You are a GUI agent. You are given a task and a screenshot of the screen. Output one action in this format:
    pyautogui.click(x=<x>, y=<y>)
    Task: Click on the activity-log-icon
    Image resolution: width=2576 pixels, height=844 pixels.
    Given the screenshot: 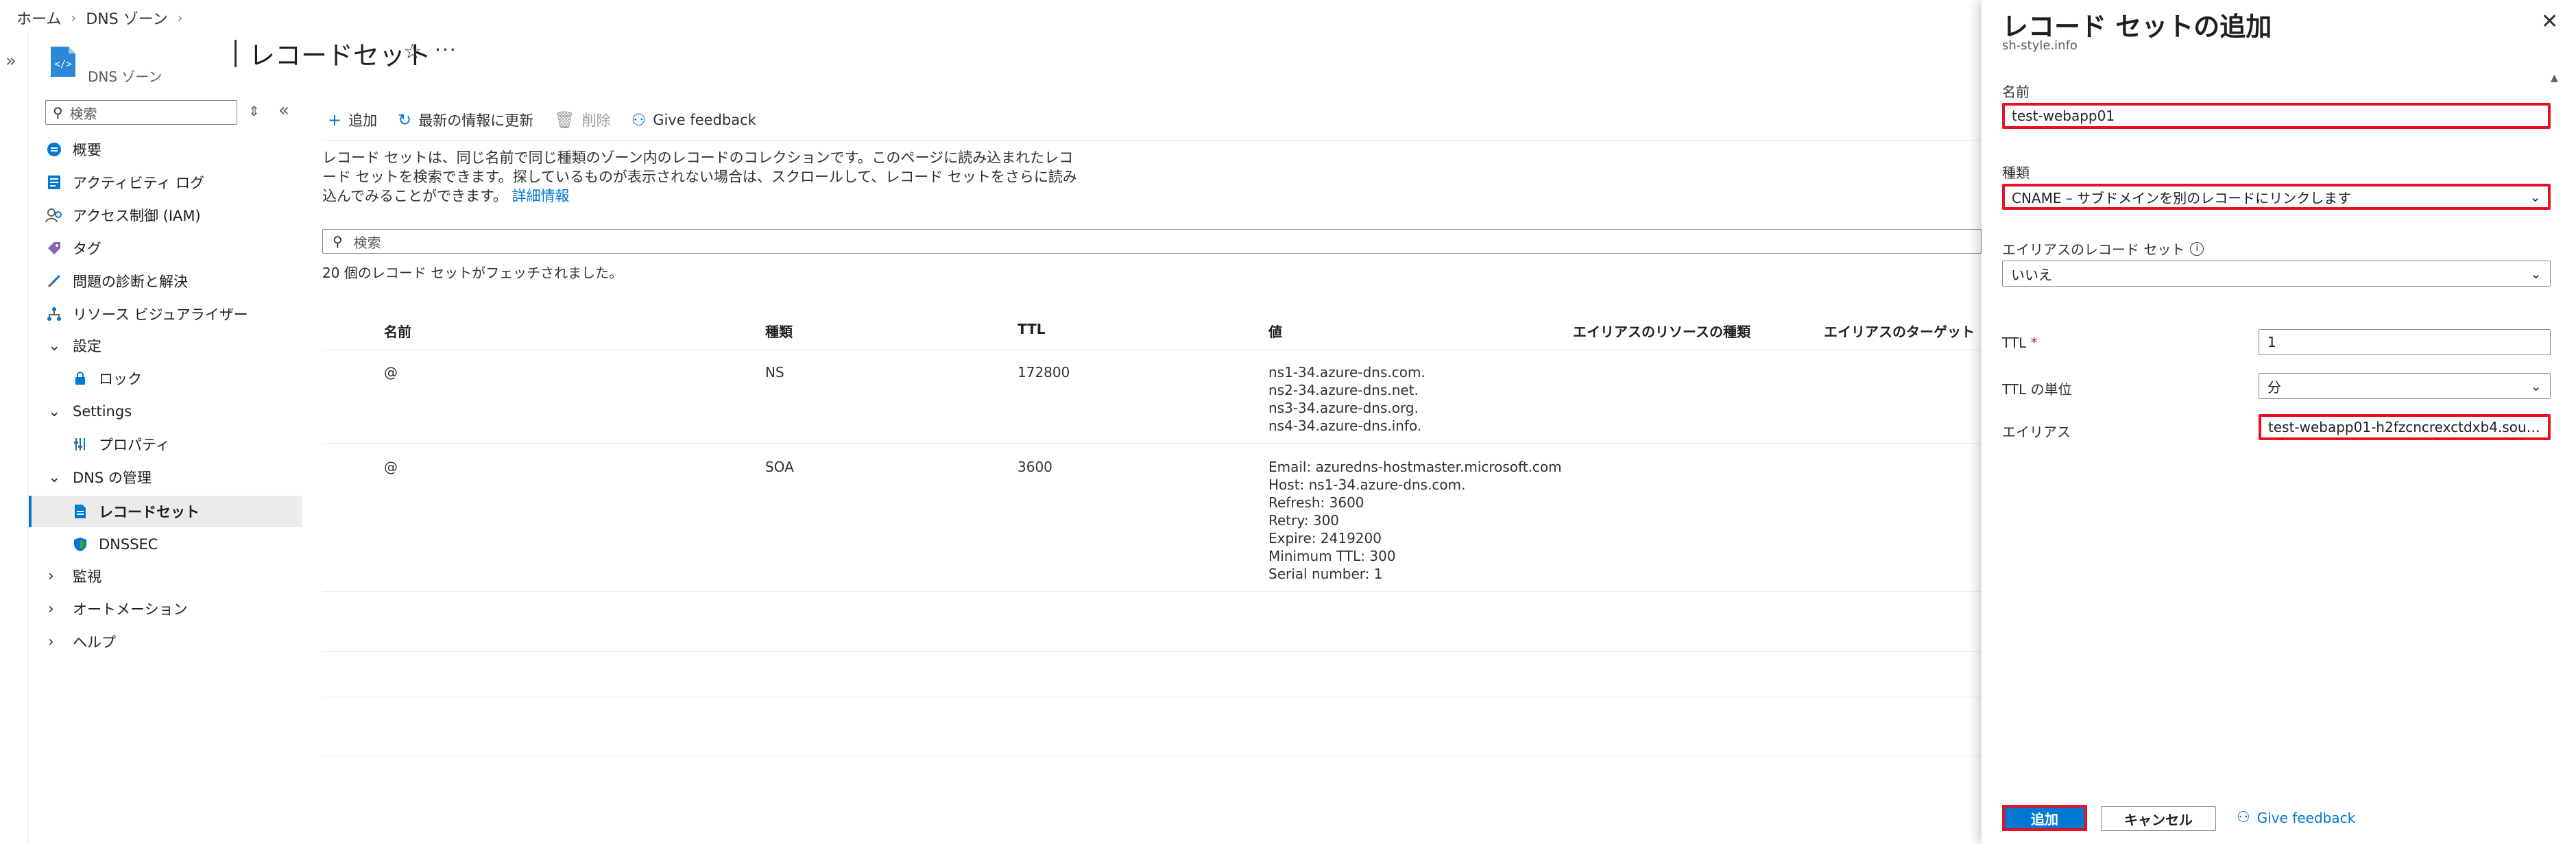 What is the action you would take?
    pyautogui.click(x=54, y=182)
    